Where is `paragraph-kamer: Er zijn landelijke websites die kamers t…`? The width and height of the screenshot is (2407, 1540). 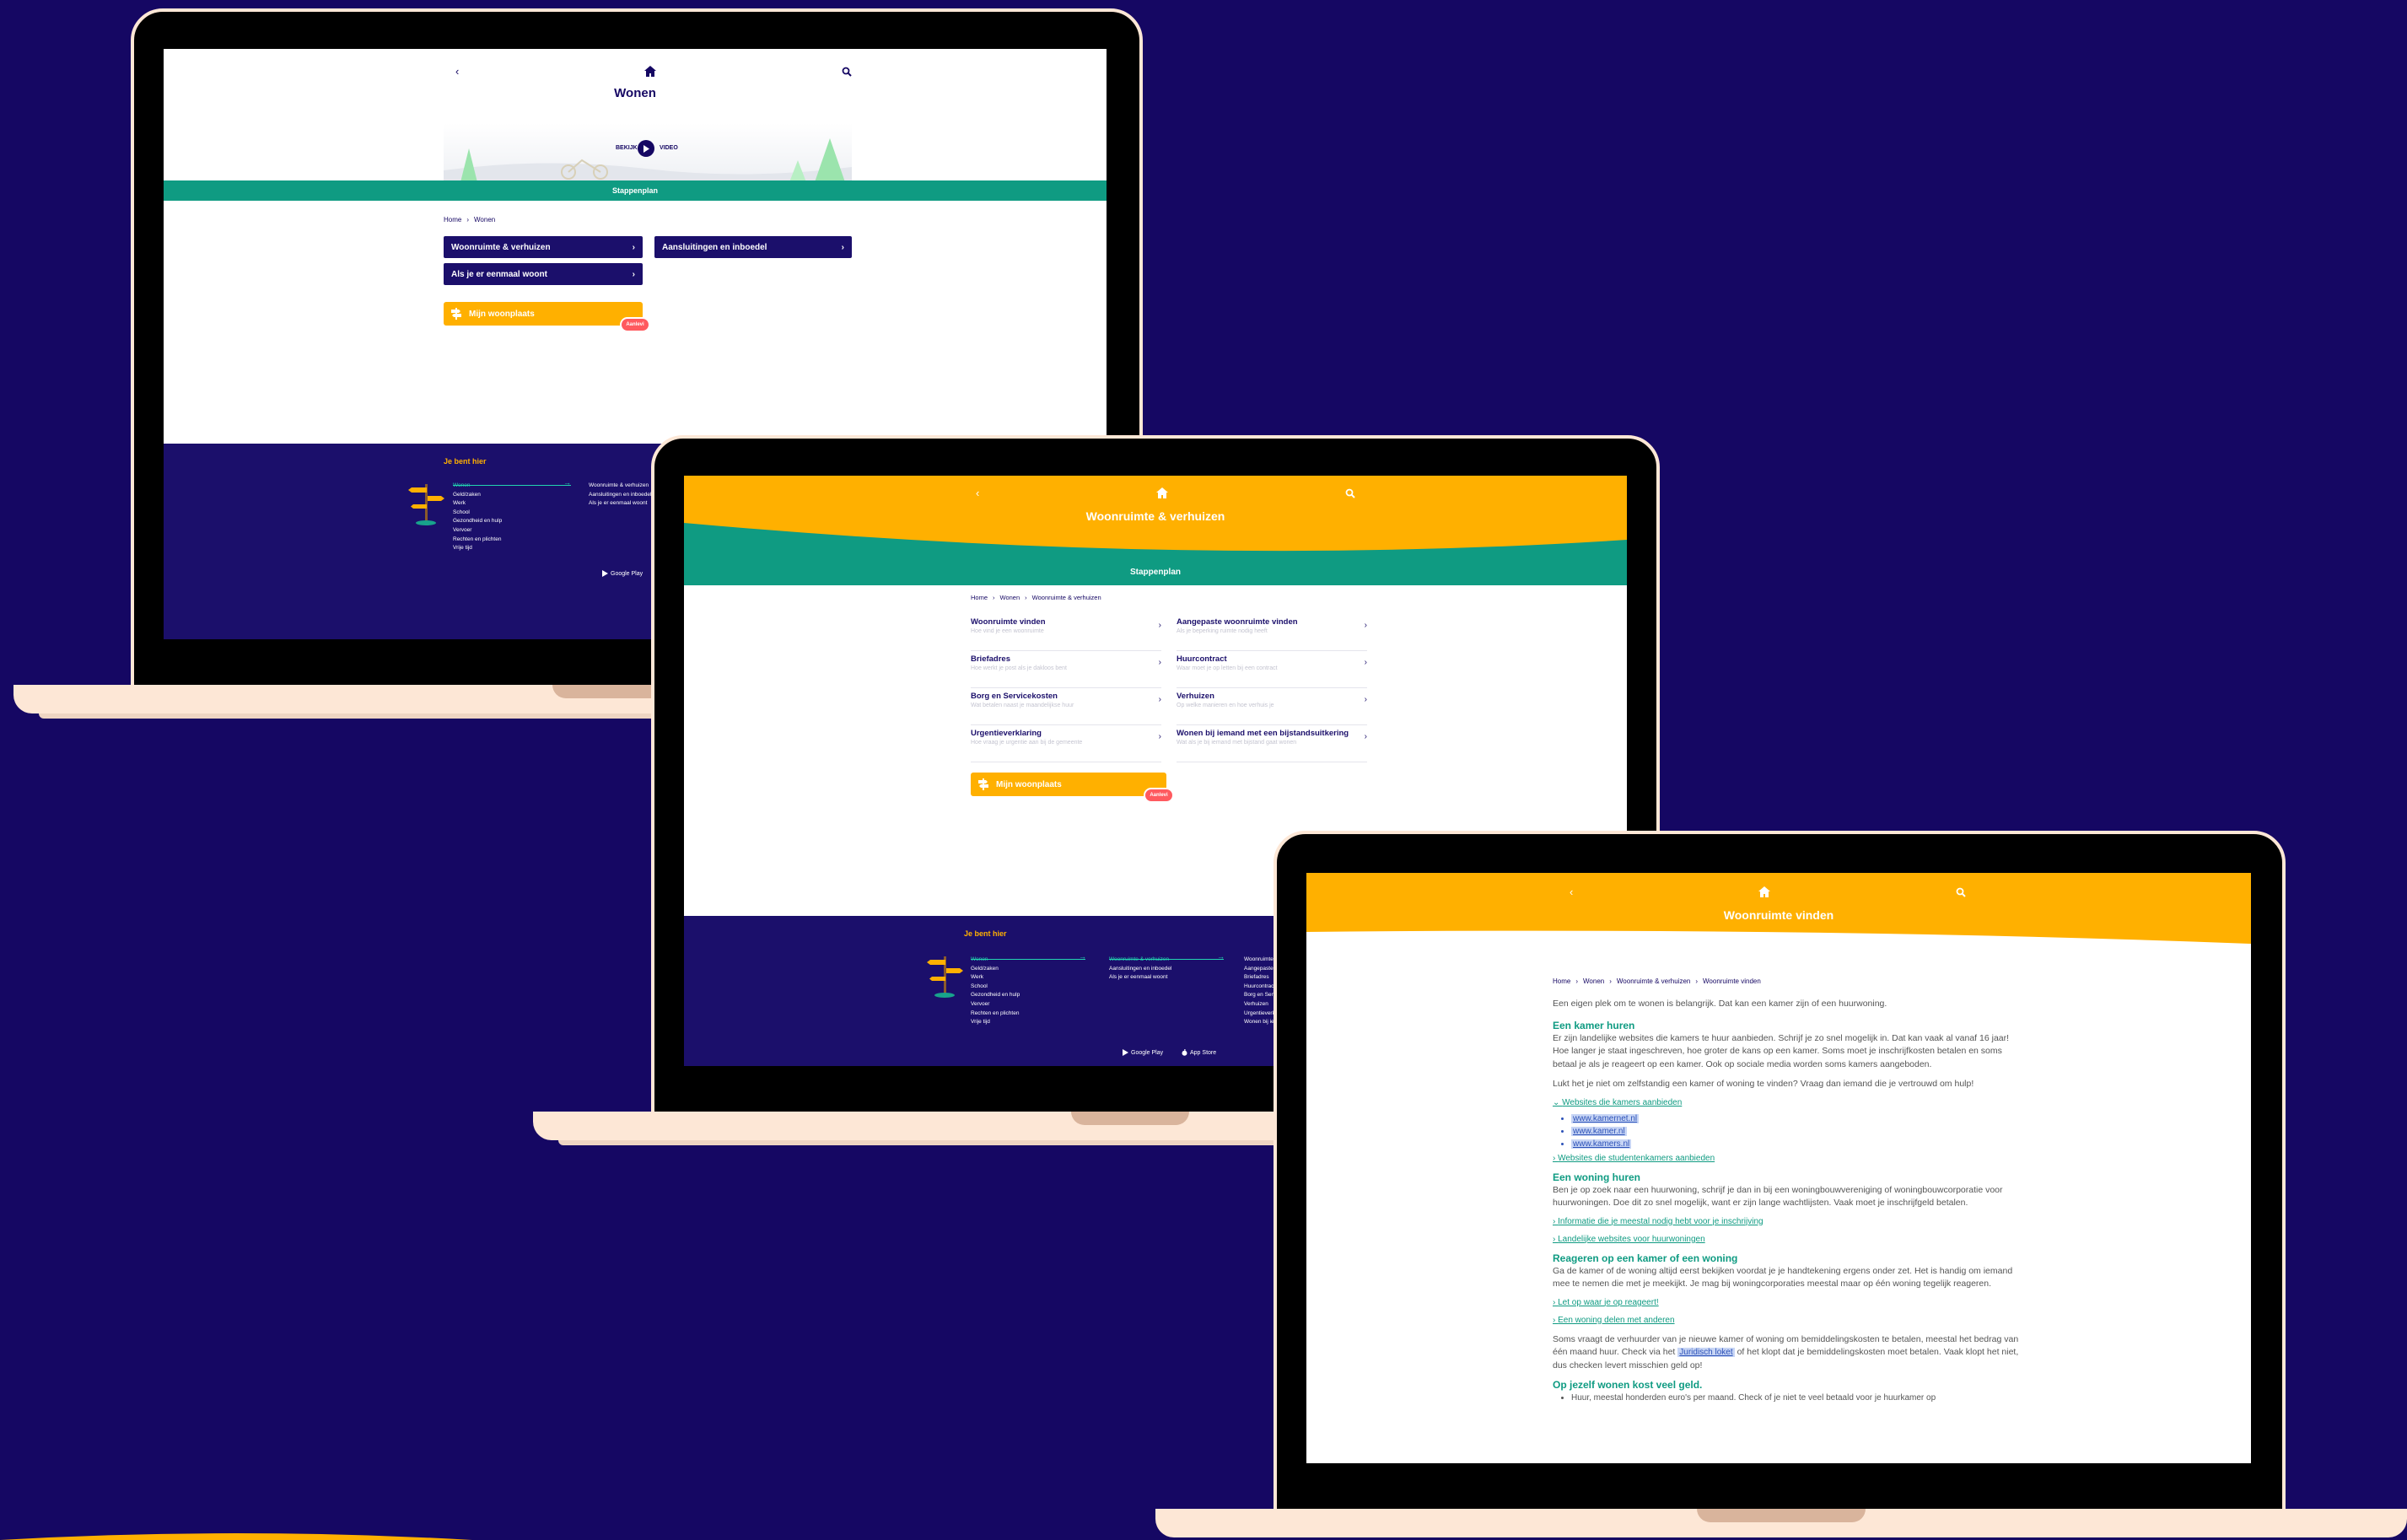 paragraph-kamer: Er zijn landelijke websites die kamers t… is located at coordinates (1782, 1050).